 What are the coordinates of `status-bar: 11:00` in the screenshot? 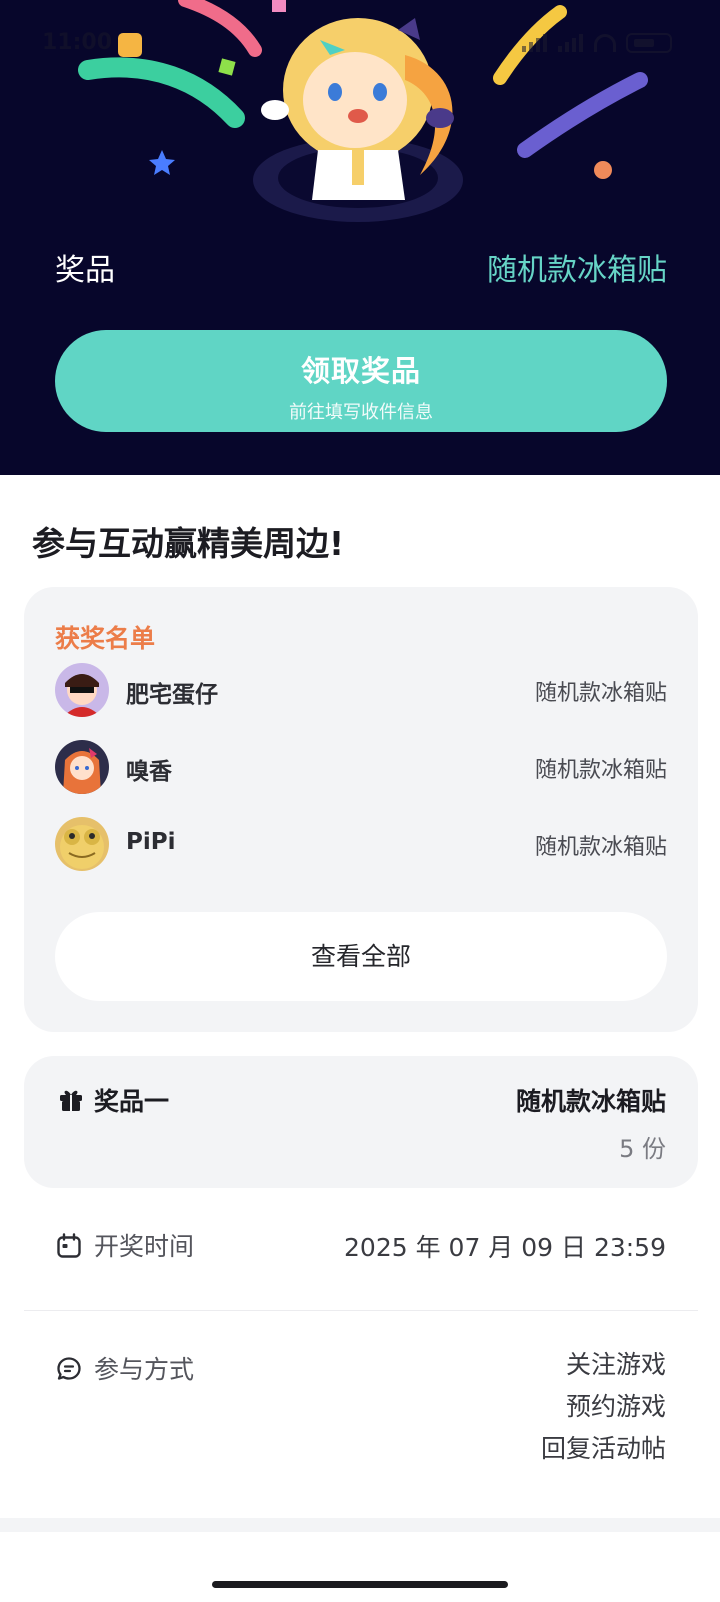 It's located at (360, 47).